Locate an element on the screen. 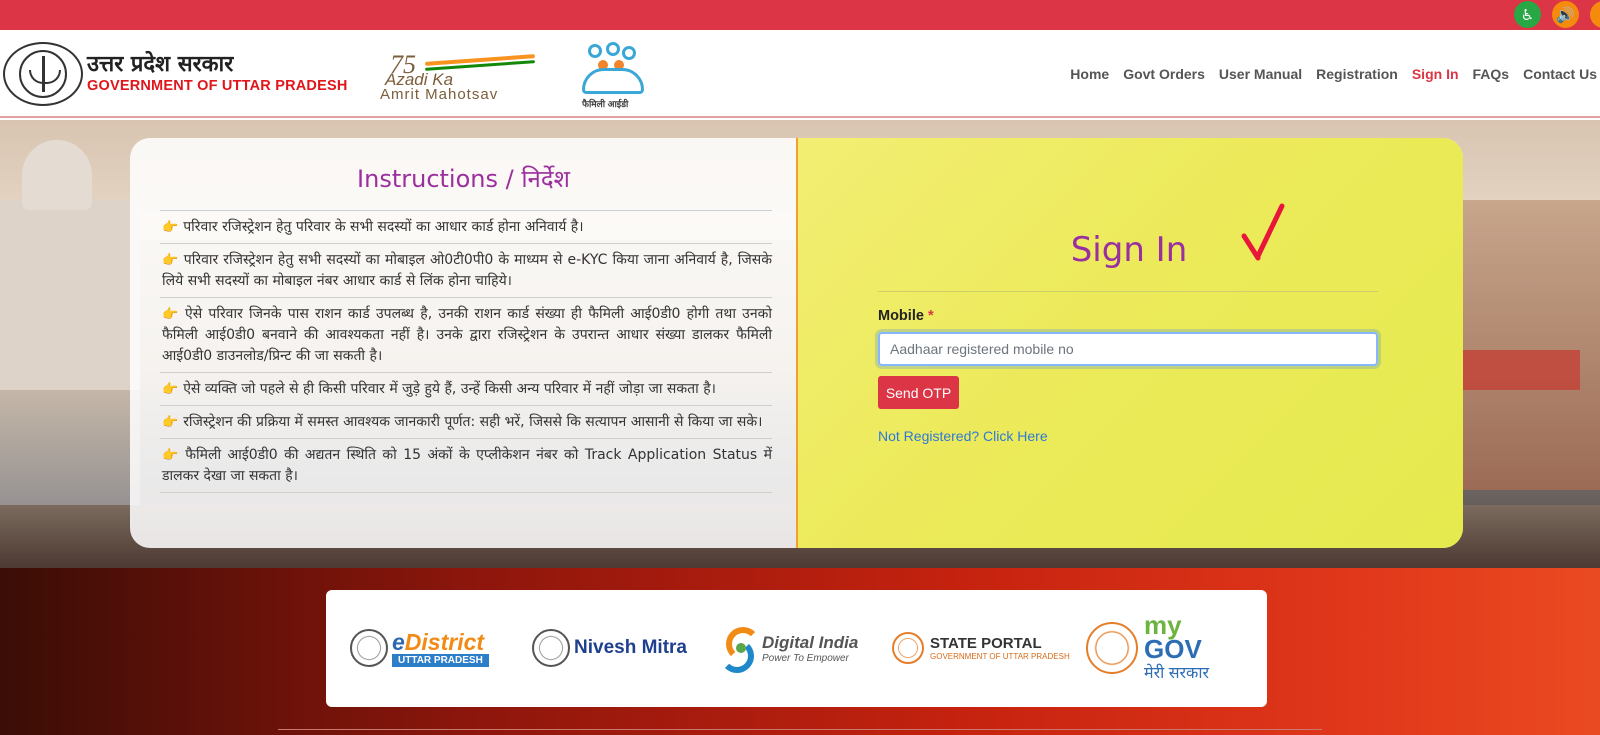 This screenshot has height=735, width=1600. mobile-input is located at coordinates (1128, 349).